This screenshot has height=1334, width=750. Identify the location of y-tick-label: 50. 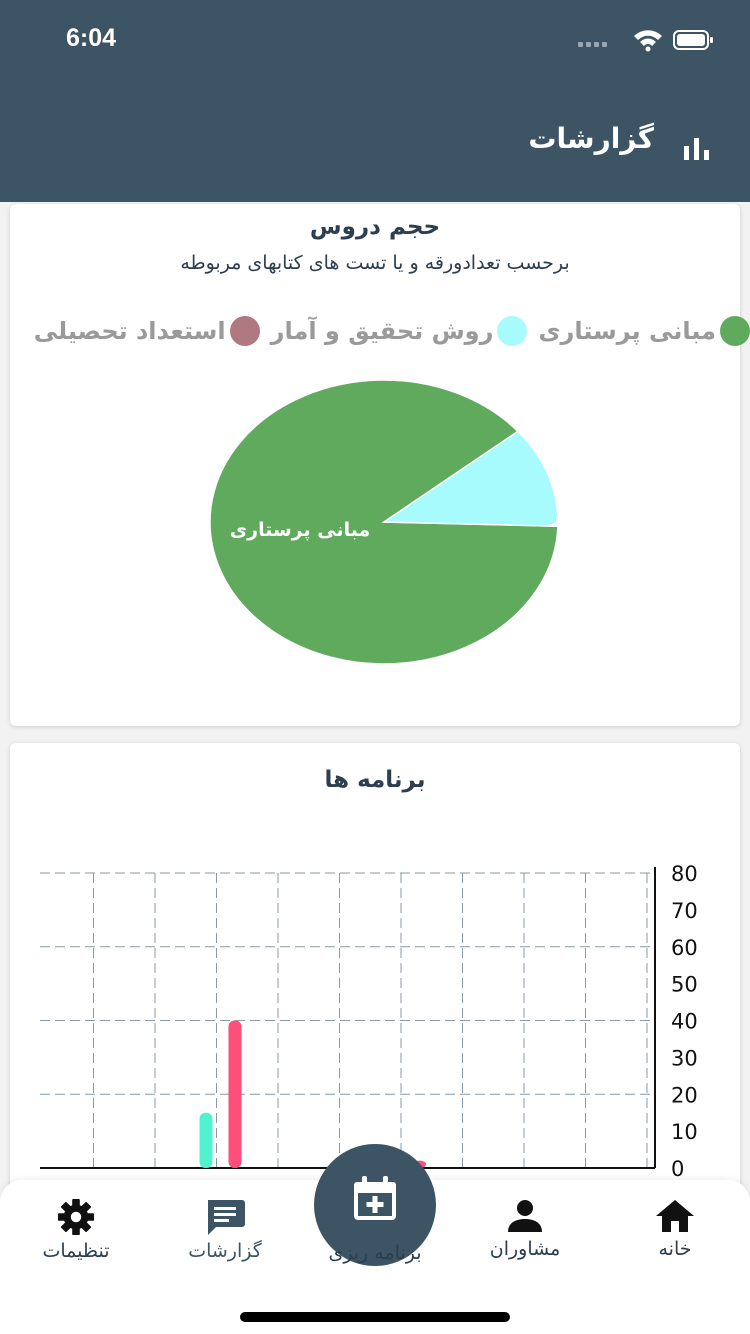
(684, 985).